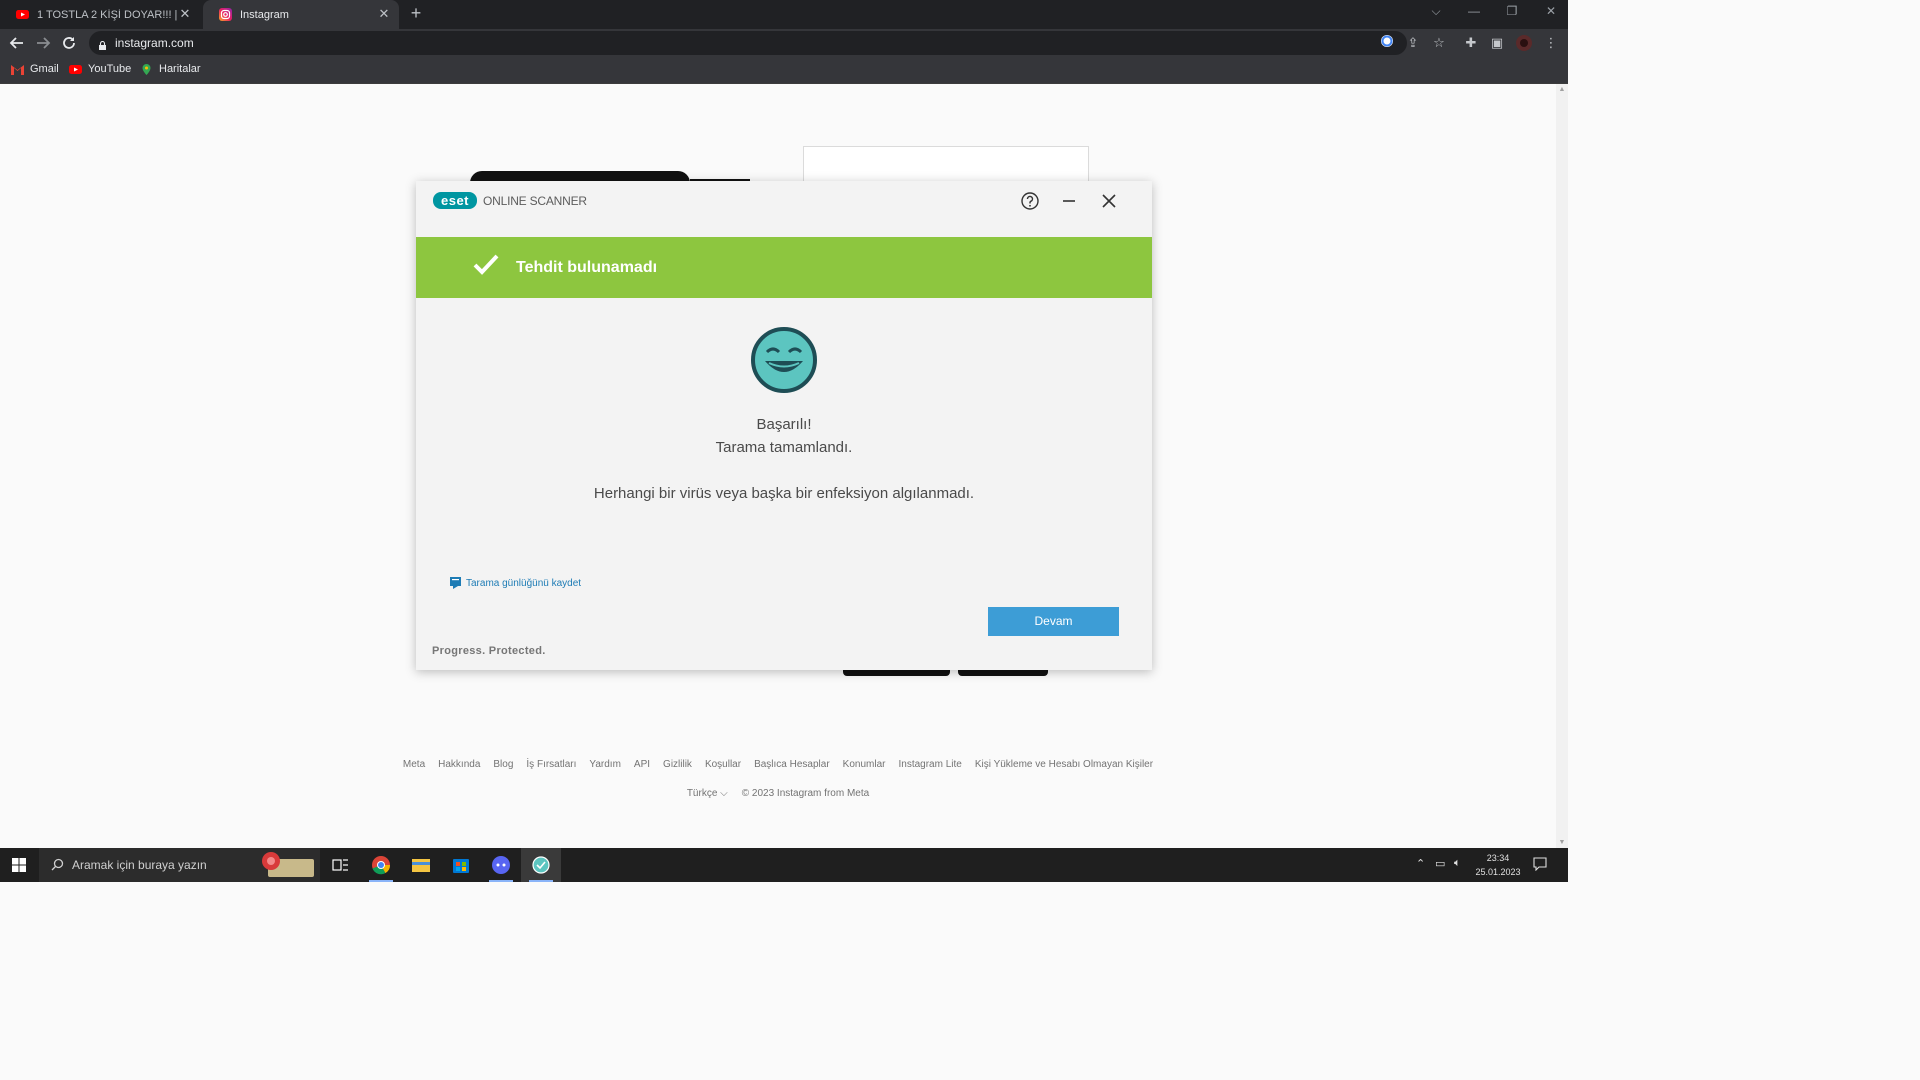 This screenshot has width=1920, height=1080. What do you see at coordinates (1540, 865) in the screenshot?
I see `notifications-icon` at bounding box center [1540, 865].